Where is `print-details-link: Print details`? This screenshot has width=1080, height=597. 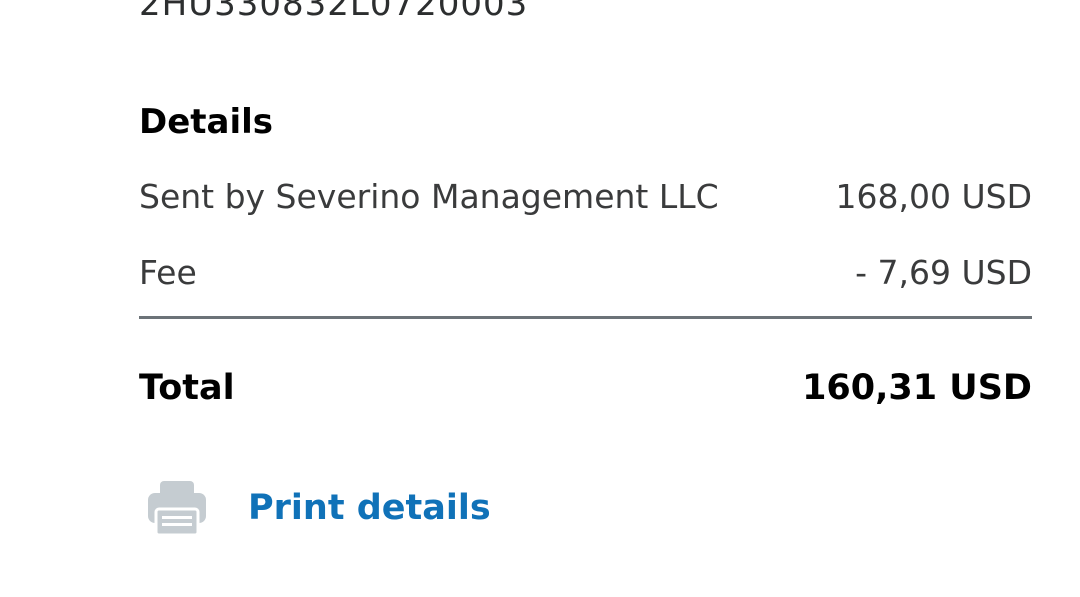 print-details-link: Print details is located at coordinates (319, 508).